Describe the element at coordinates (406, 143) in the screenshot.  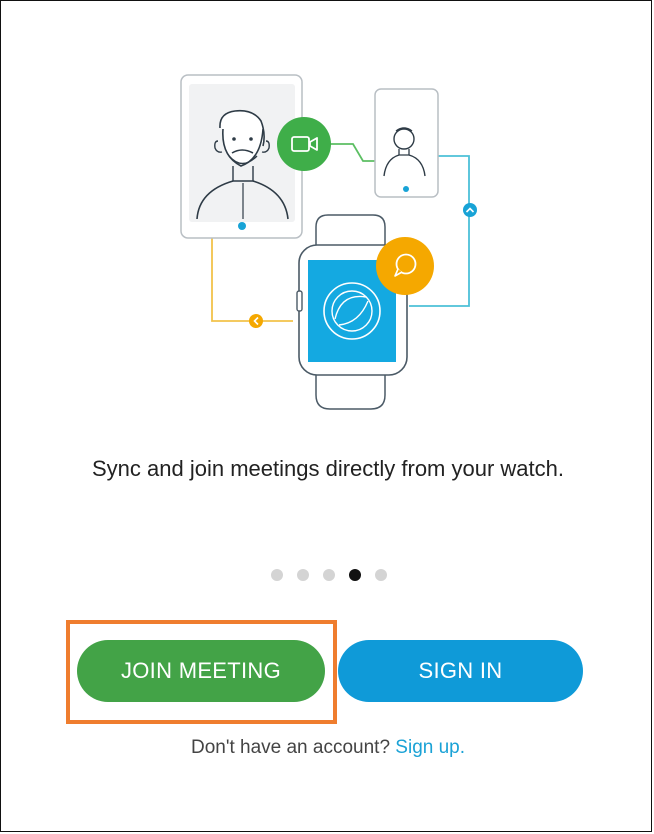
I see `phone-device` at that location.